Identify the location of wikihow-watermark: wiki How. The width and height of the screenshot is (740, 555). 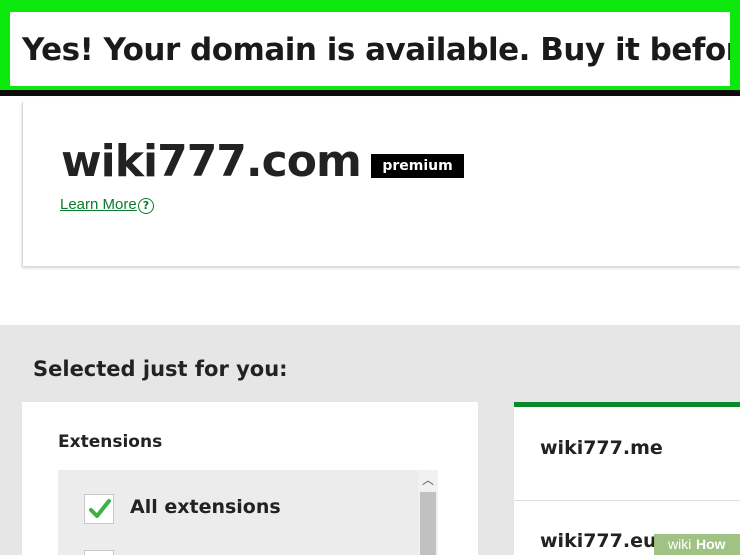
(697, 544).